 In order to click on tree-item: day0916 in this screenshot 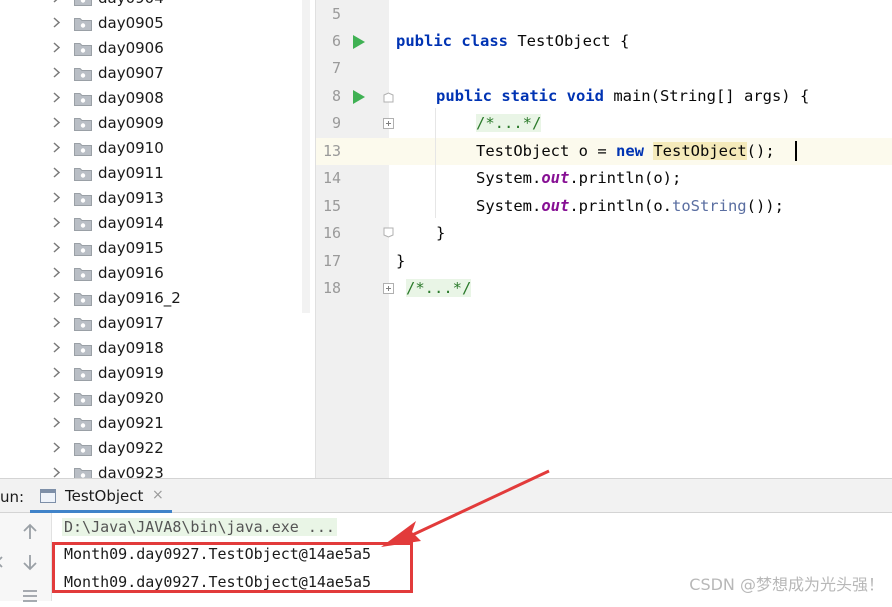, I will do `click(150, 272)`.